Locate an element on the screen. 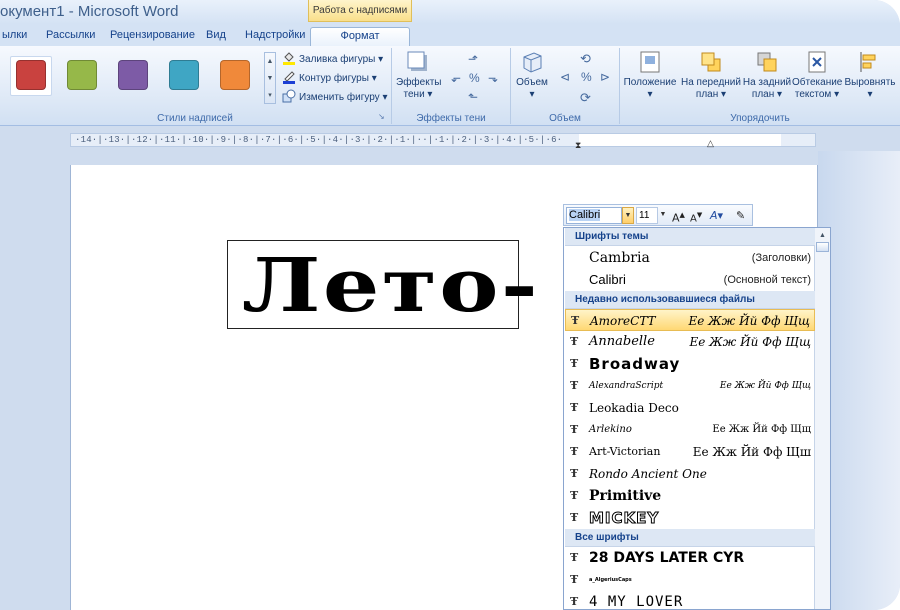 The width and height of the screenshot is (900, 610). font-size-dropdown-arrow: ▼ is located at coordinates (663, 215).